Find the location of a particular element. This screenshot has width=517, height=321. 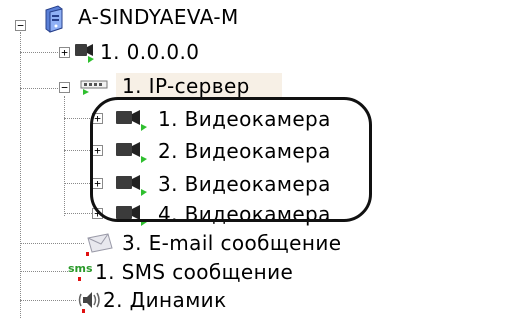

ip-server-icon is located at coordinates (95, 90).